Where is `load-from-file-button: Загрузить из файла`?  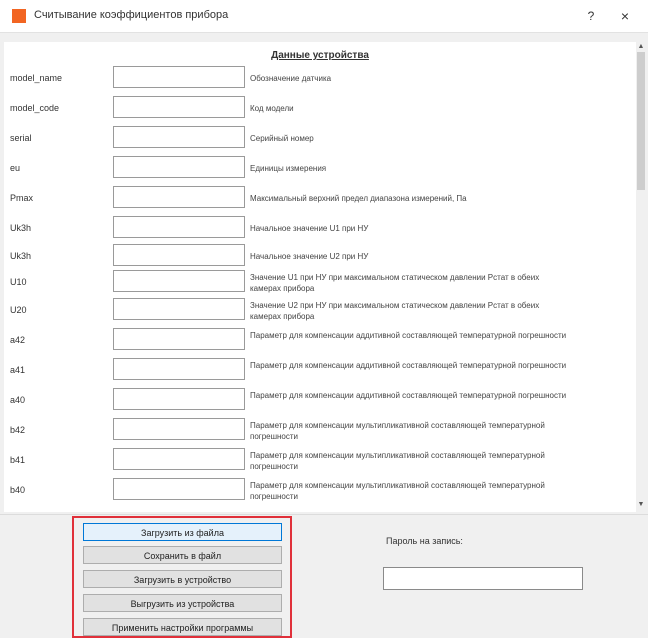
load-from-file-button: Загрузить из файла is located at coordinates (182, 532).